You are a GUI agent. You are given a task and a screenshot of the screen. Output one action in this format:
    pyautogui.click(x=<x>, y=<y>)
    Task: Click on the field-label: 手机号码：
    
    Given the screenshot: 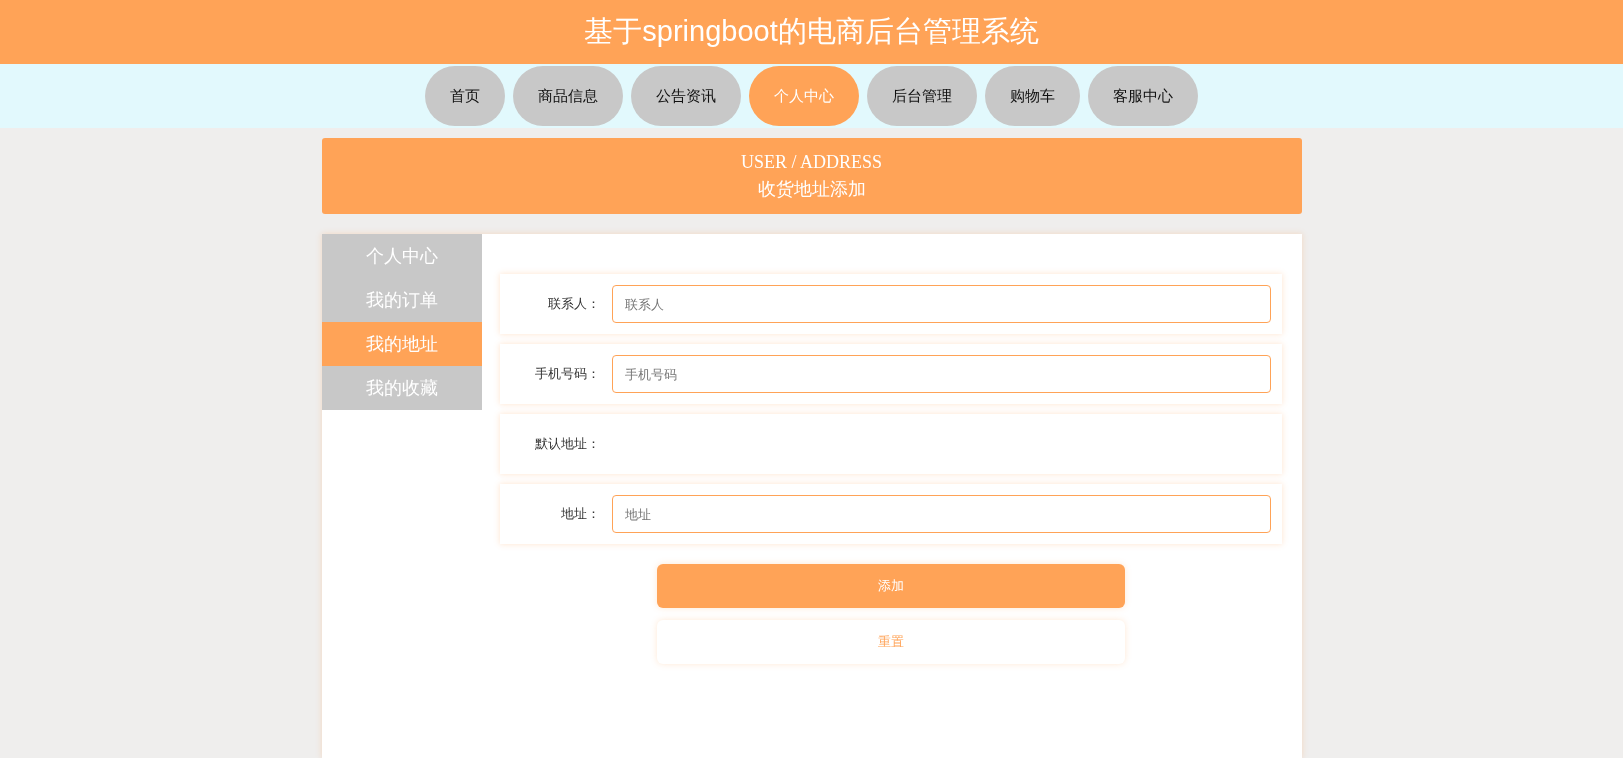 What is the action you would take?
    pyautogui.click(x=566, y=374)
    